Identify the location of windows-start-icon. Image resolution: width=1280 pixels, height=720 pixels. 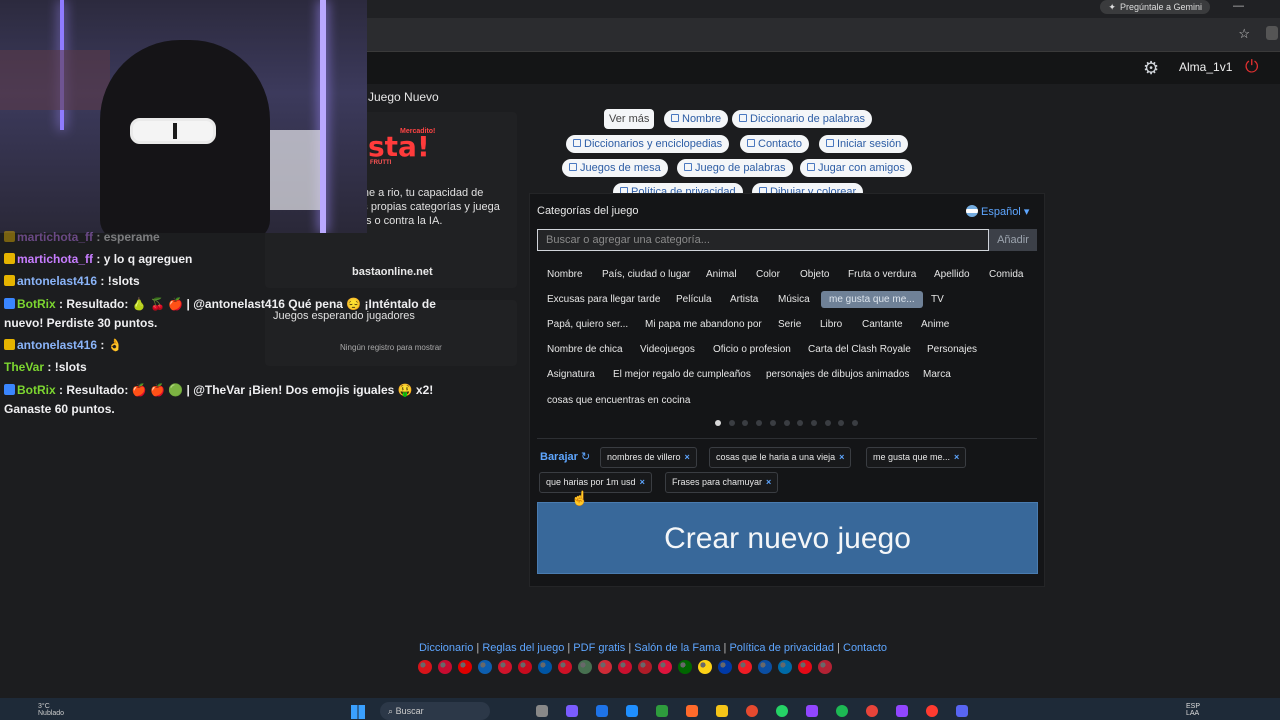
(358, 712).